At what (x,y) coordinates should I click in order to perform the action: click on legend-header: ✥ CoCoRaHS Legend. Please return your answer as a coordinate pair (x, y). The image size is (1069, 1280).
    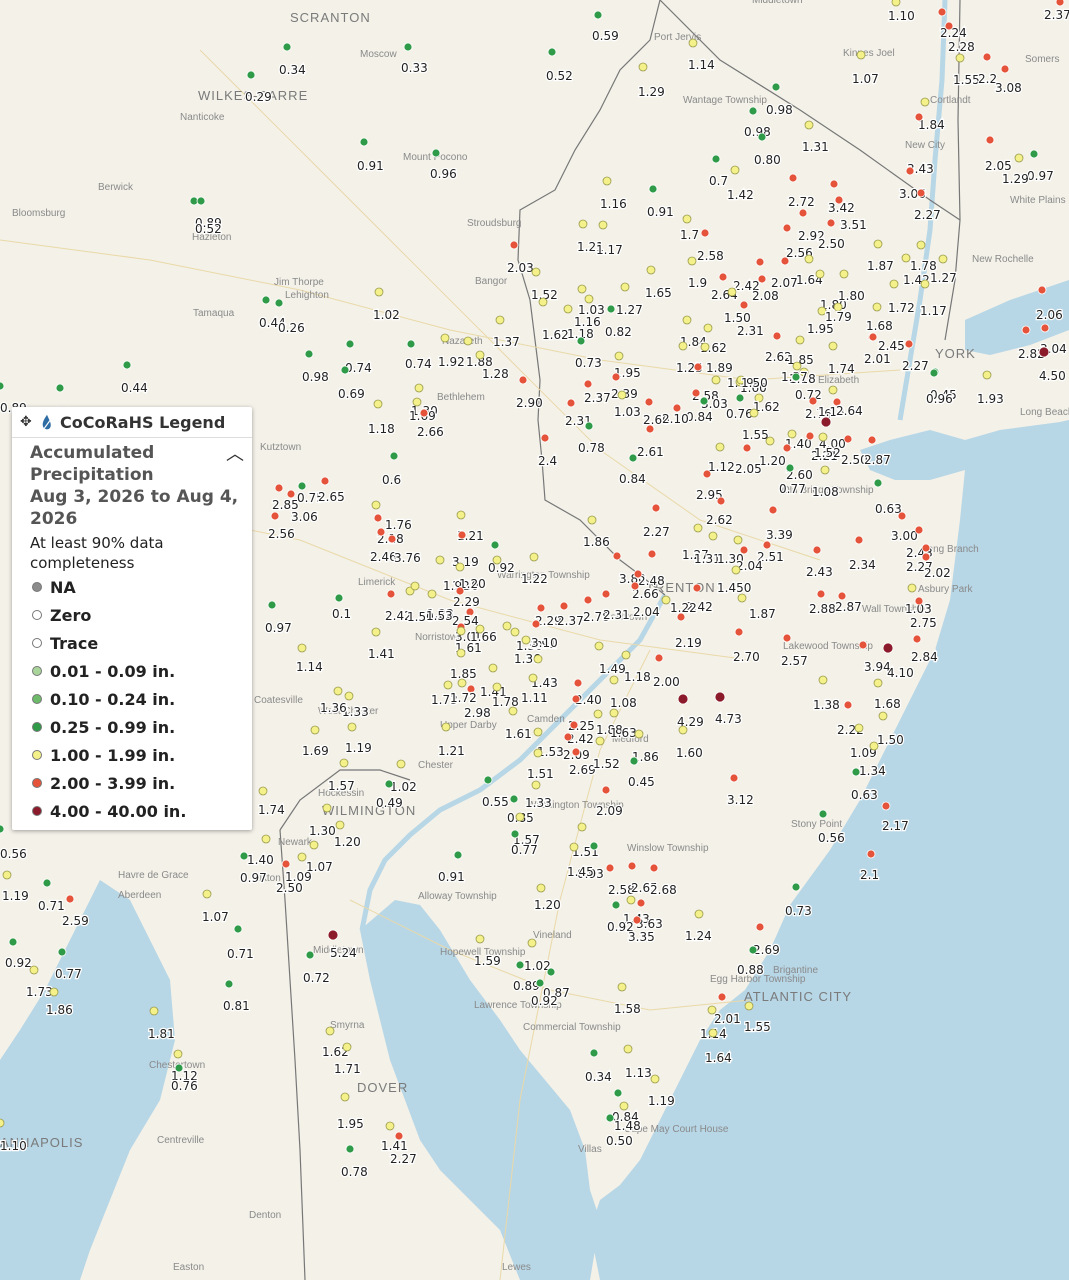
    Looking at the image, I should click on (132, 422).